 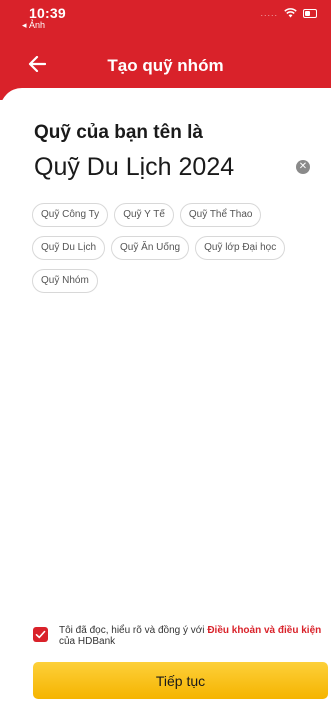 I want to click on suggestion-chip: Quỹ Ăn Uống, so click(x=150, y=248).